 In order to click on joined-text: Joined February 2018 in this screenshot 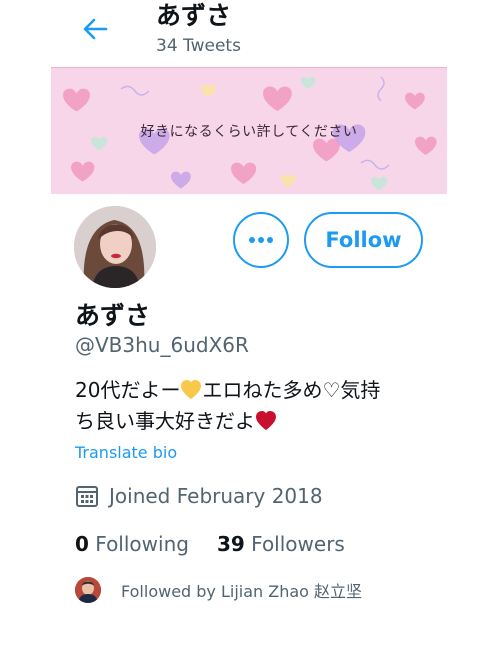, I will do `click(216, 496)`.